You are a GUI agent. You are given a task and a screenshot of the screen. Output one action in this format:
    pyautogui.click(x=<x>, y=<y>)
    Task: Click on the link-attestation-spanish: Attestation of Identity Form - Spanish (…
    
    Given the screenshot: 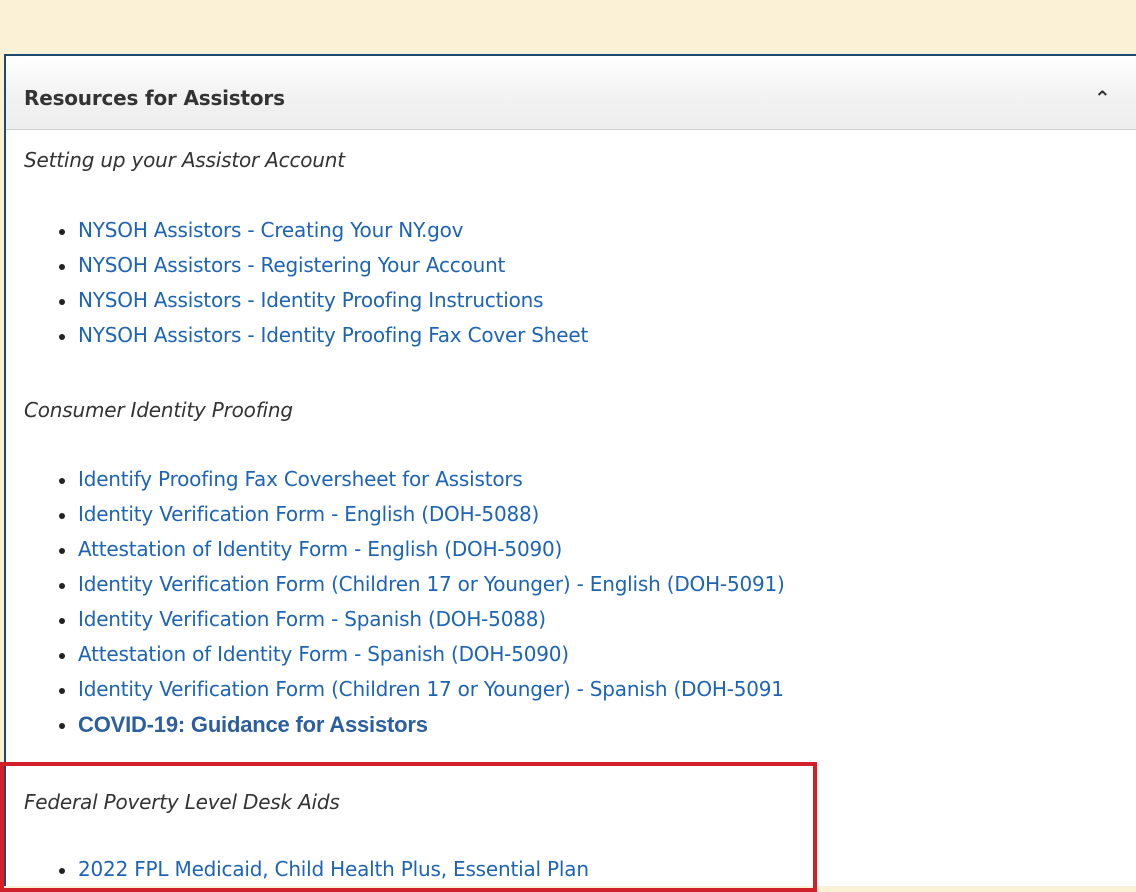 What is the action you would take?
    pyautogui.click(x=323, y=654)
    